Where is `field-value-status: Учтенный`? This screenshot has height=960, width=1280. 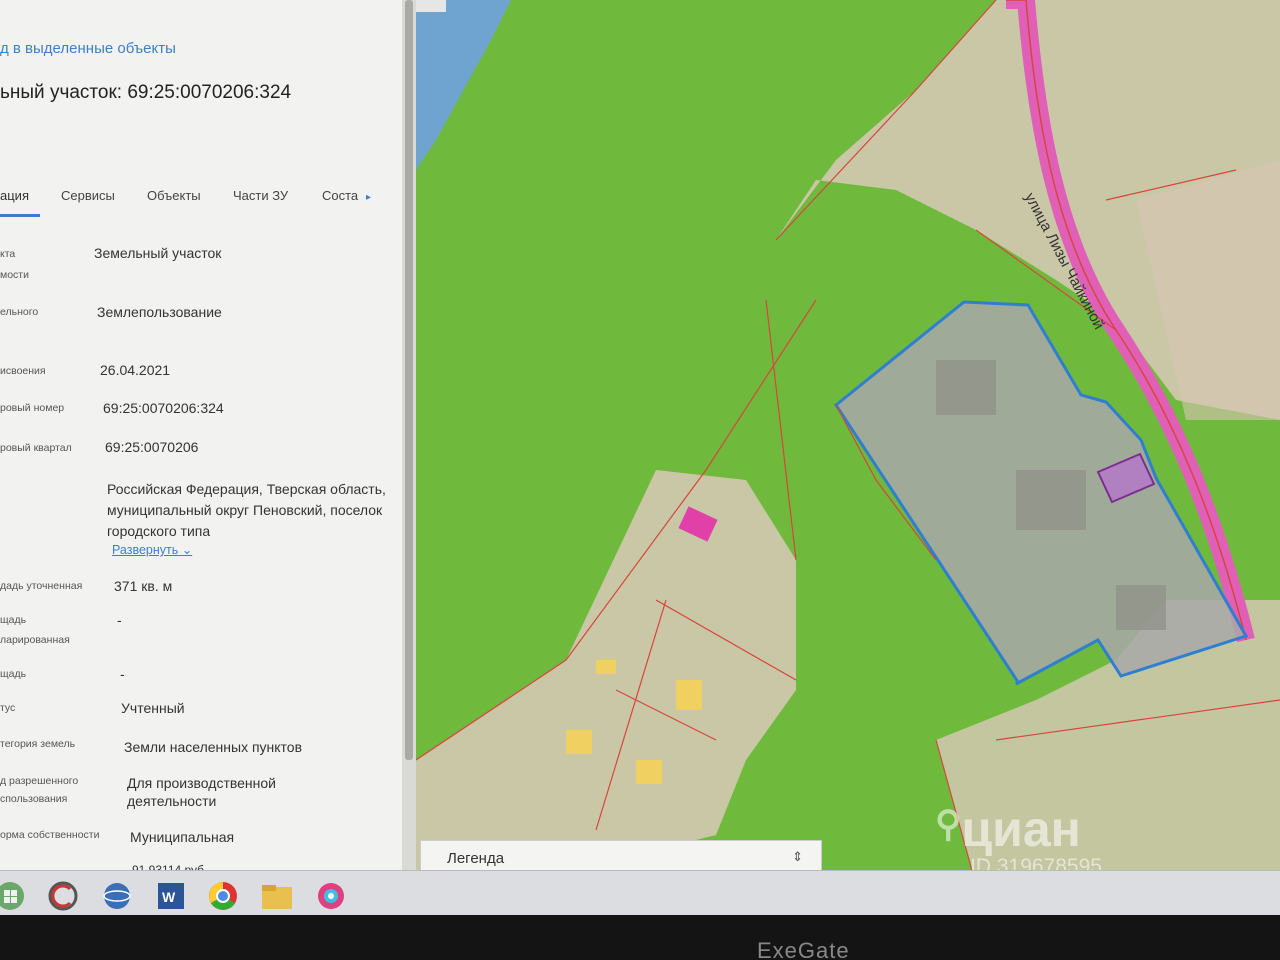 field-value-status: Учтенный is located at coordinates (153, 708).